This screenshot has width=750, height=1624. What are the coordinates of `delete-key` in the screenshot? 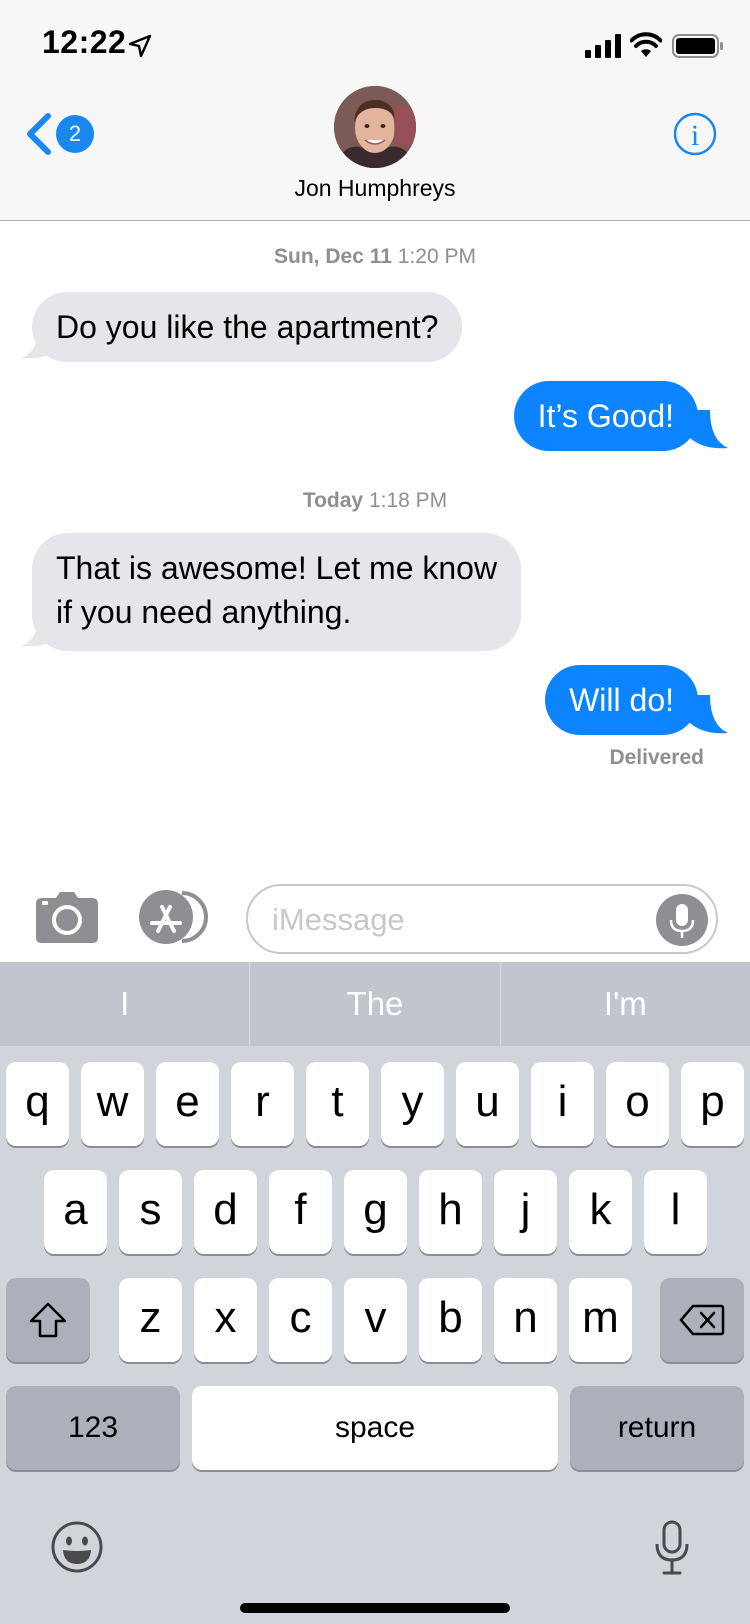 It's located at (702, 1320).